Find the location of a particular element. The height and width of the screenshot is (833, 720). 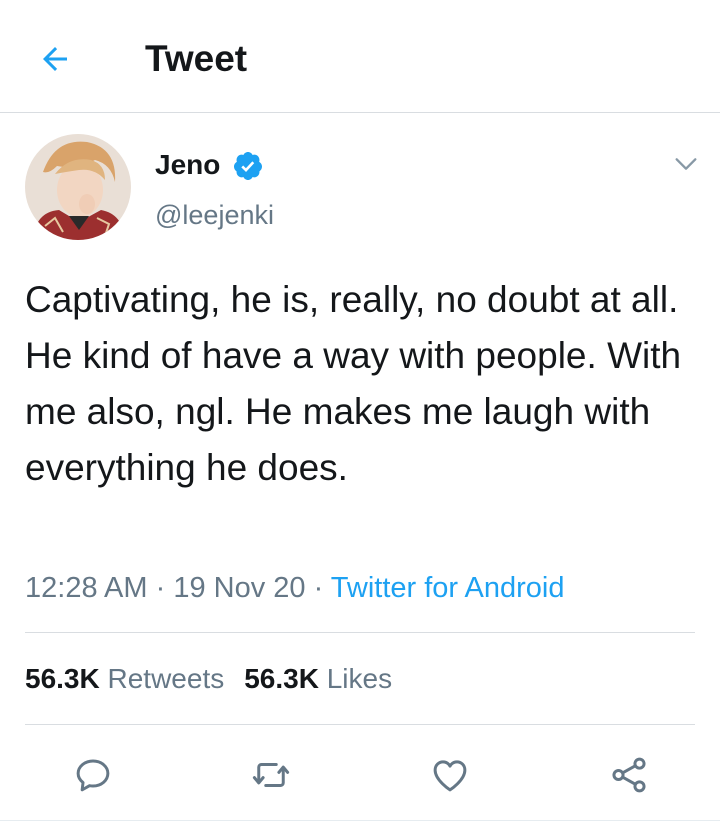

back-button is located at coordinates (55, 59).